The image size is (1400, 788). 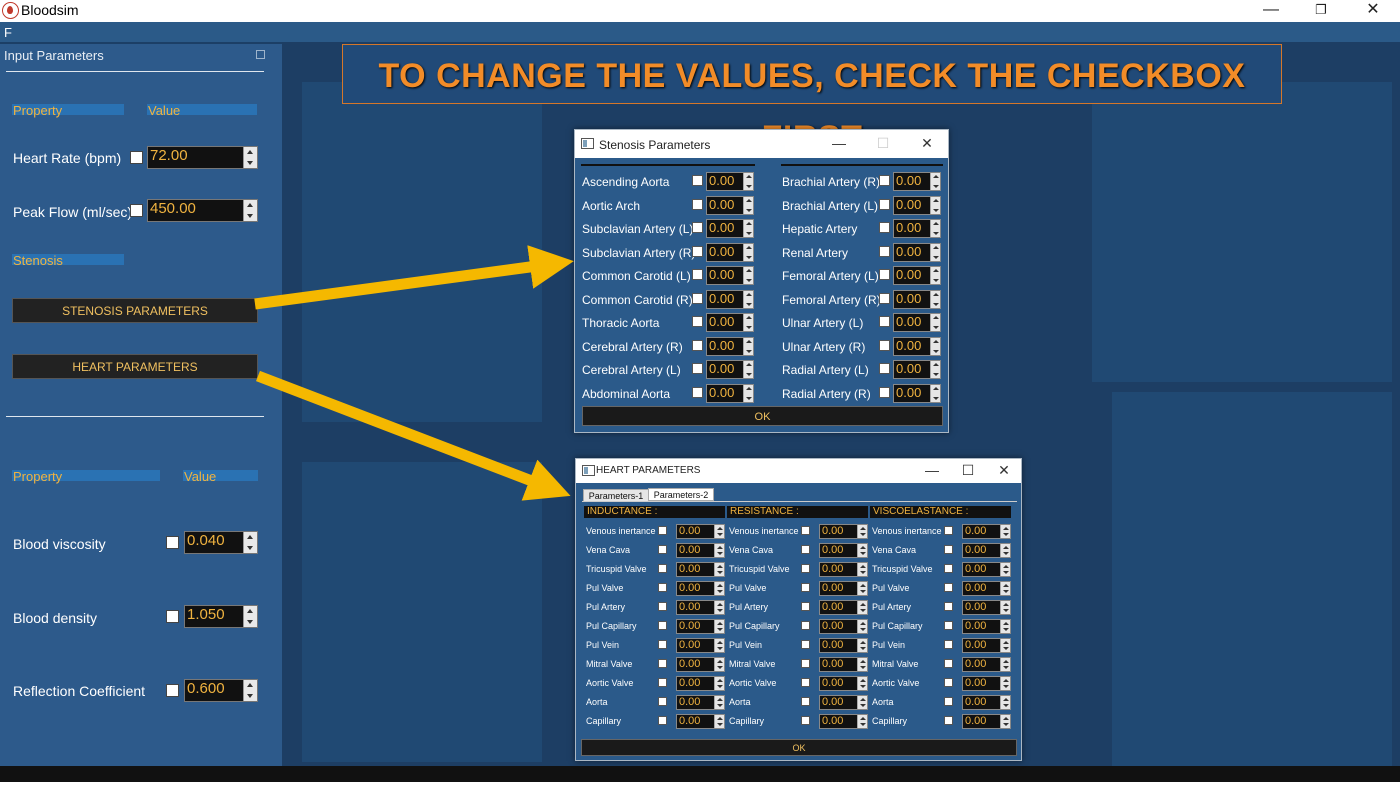 What do you see at coordinates (135, 310) in the screenshot?
I see `stenosis-parameters-button: STENOSIS PARAMETERS` at bounding box center [135, 310].